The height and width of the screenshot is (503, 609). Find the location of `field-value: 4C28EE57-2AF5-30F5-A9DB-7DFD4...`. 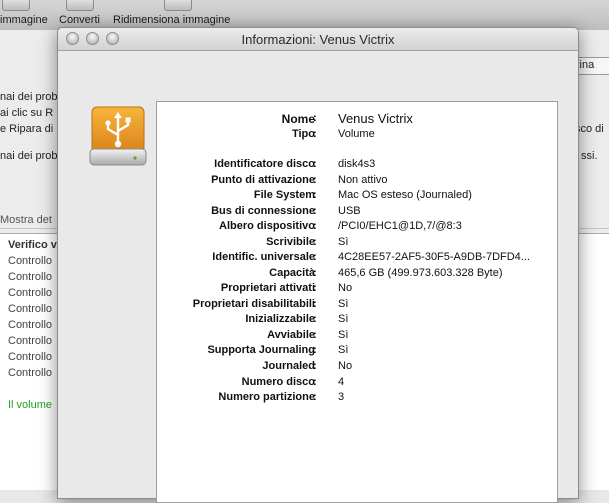

field-value: 4C28EE57-2AF5-30F5-A9DB-7DFD4... is located at coordinates (434, 257).